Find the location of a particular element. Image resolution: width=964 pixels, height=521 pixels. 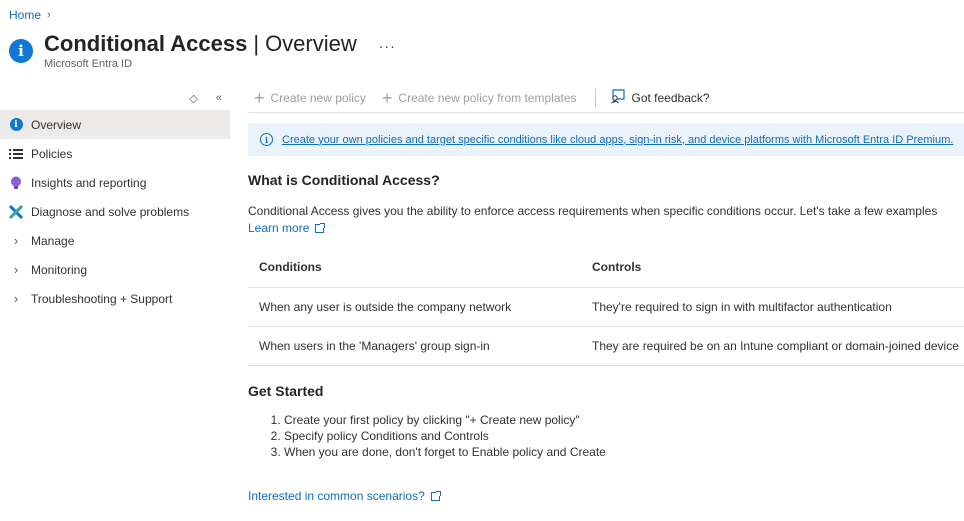

table-header-row: Conditions Controls is located at coordinates (606, 268).